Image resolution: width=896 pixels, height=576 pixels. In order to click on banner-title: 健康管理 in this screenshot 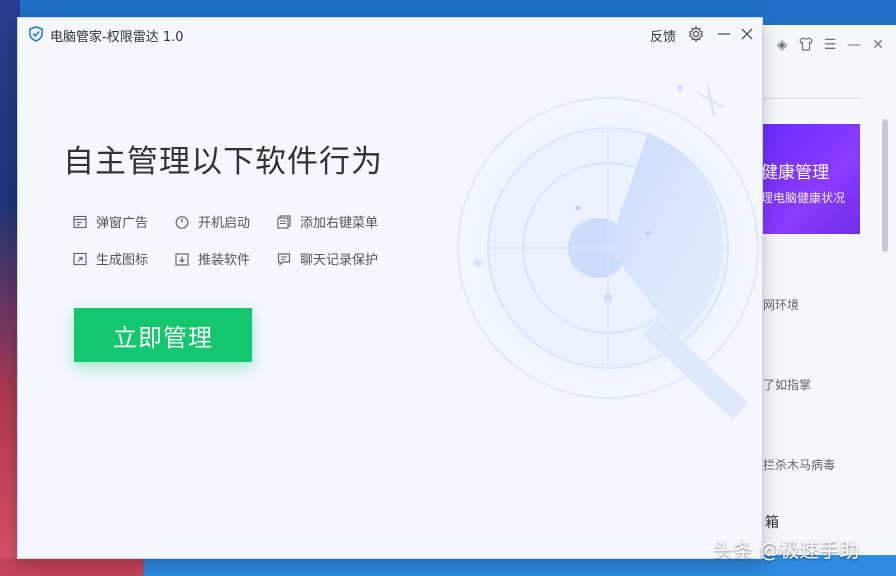, I will do `click(795, 173)`.